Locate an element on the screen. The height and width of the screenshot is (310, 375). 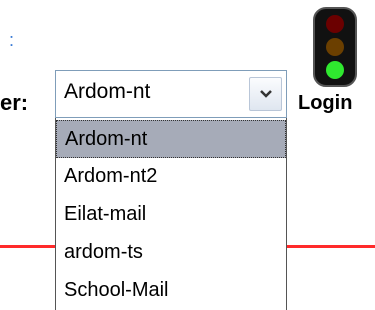
divider-line-right is located at coordinates (331, 246).